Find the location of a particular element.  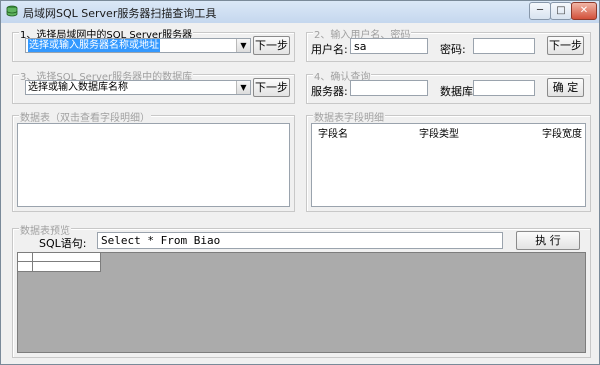

server-next-button: 下一步 is located at coordinates (271, 45).